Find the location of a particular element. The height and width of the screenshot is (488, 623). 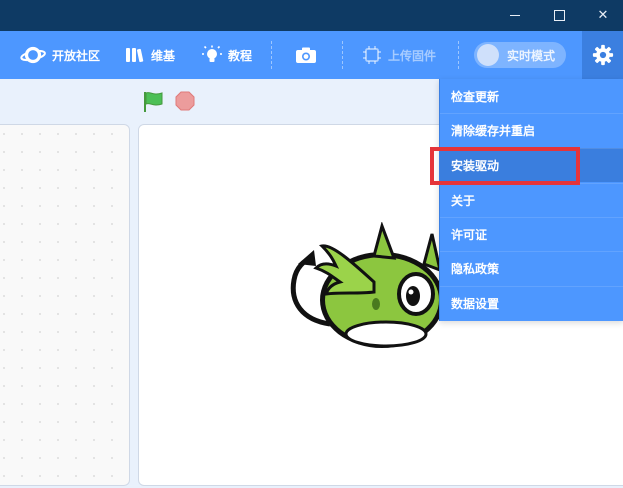

menu-item-label: 检查更新 is located at coordinates (475, 96).